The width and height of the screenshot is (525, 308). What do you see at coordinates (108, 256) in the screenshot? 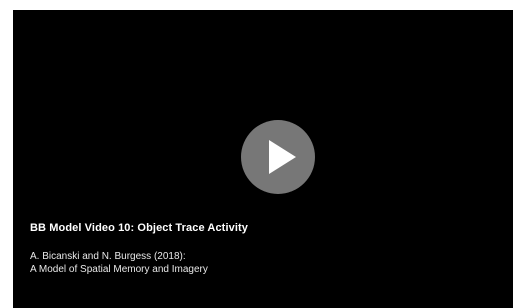
I see `citation-authors: A. Bicanski and N. Burgess (2018):` at bounding box center [108, 256].